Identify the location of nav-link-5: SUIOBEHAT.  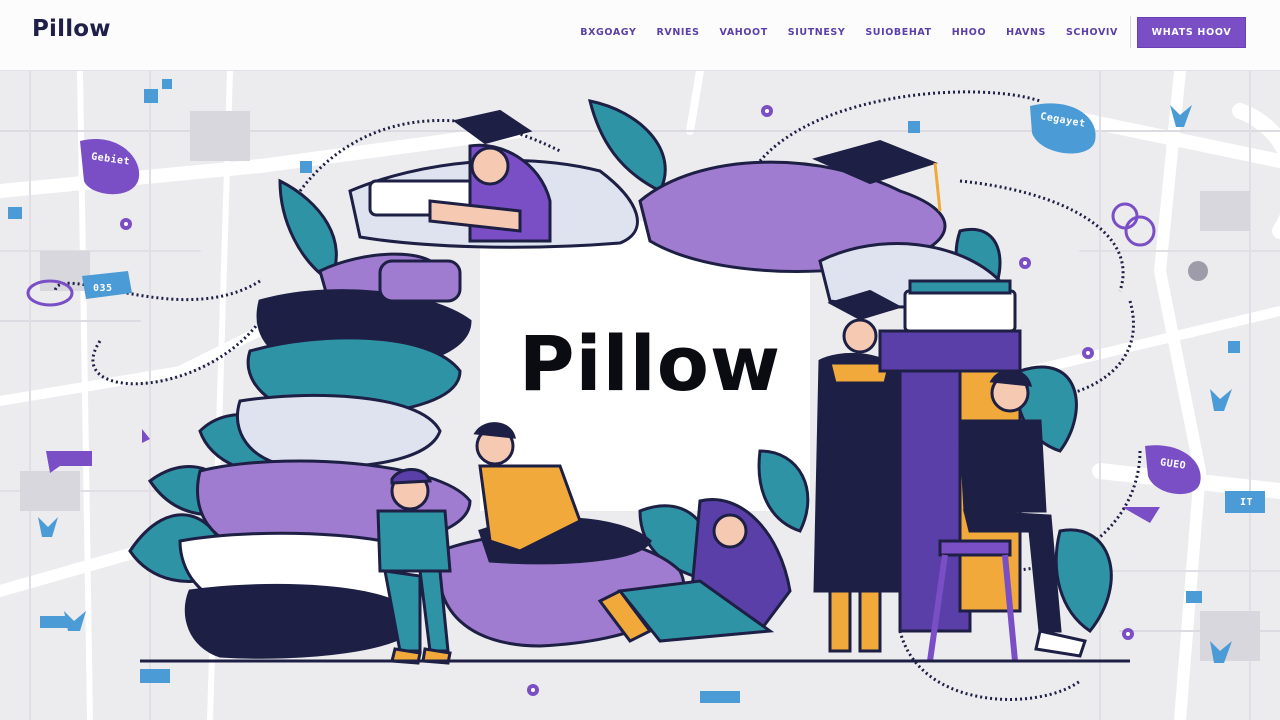
(898, 32).